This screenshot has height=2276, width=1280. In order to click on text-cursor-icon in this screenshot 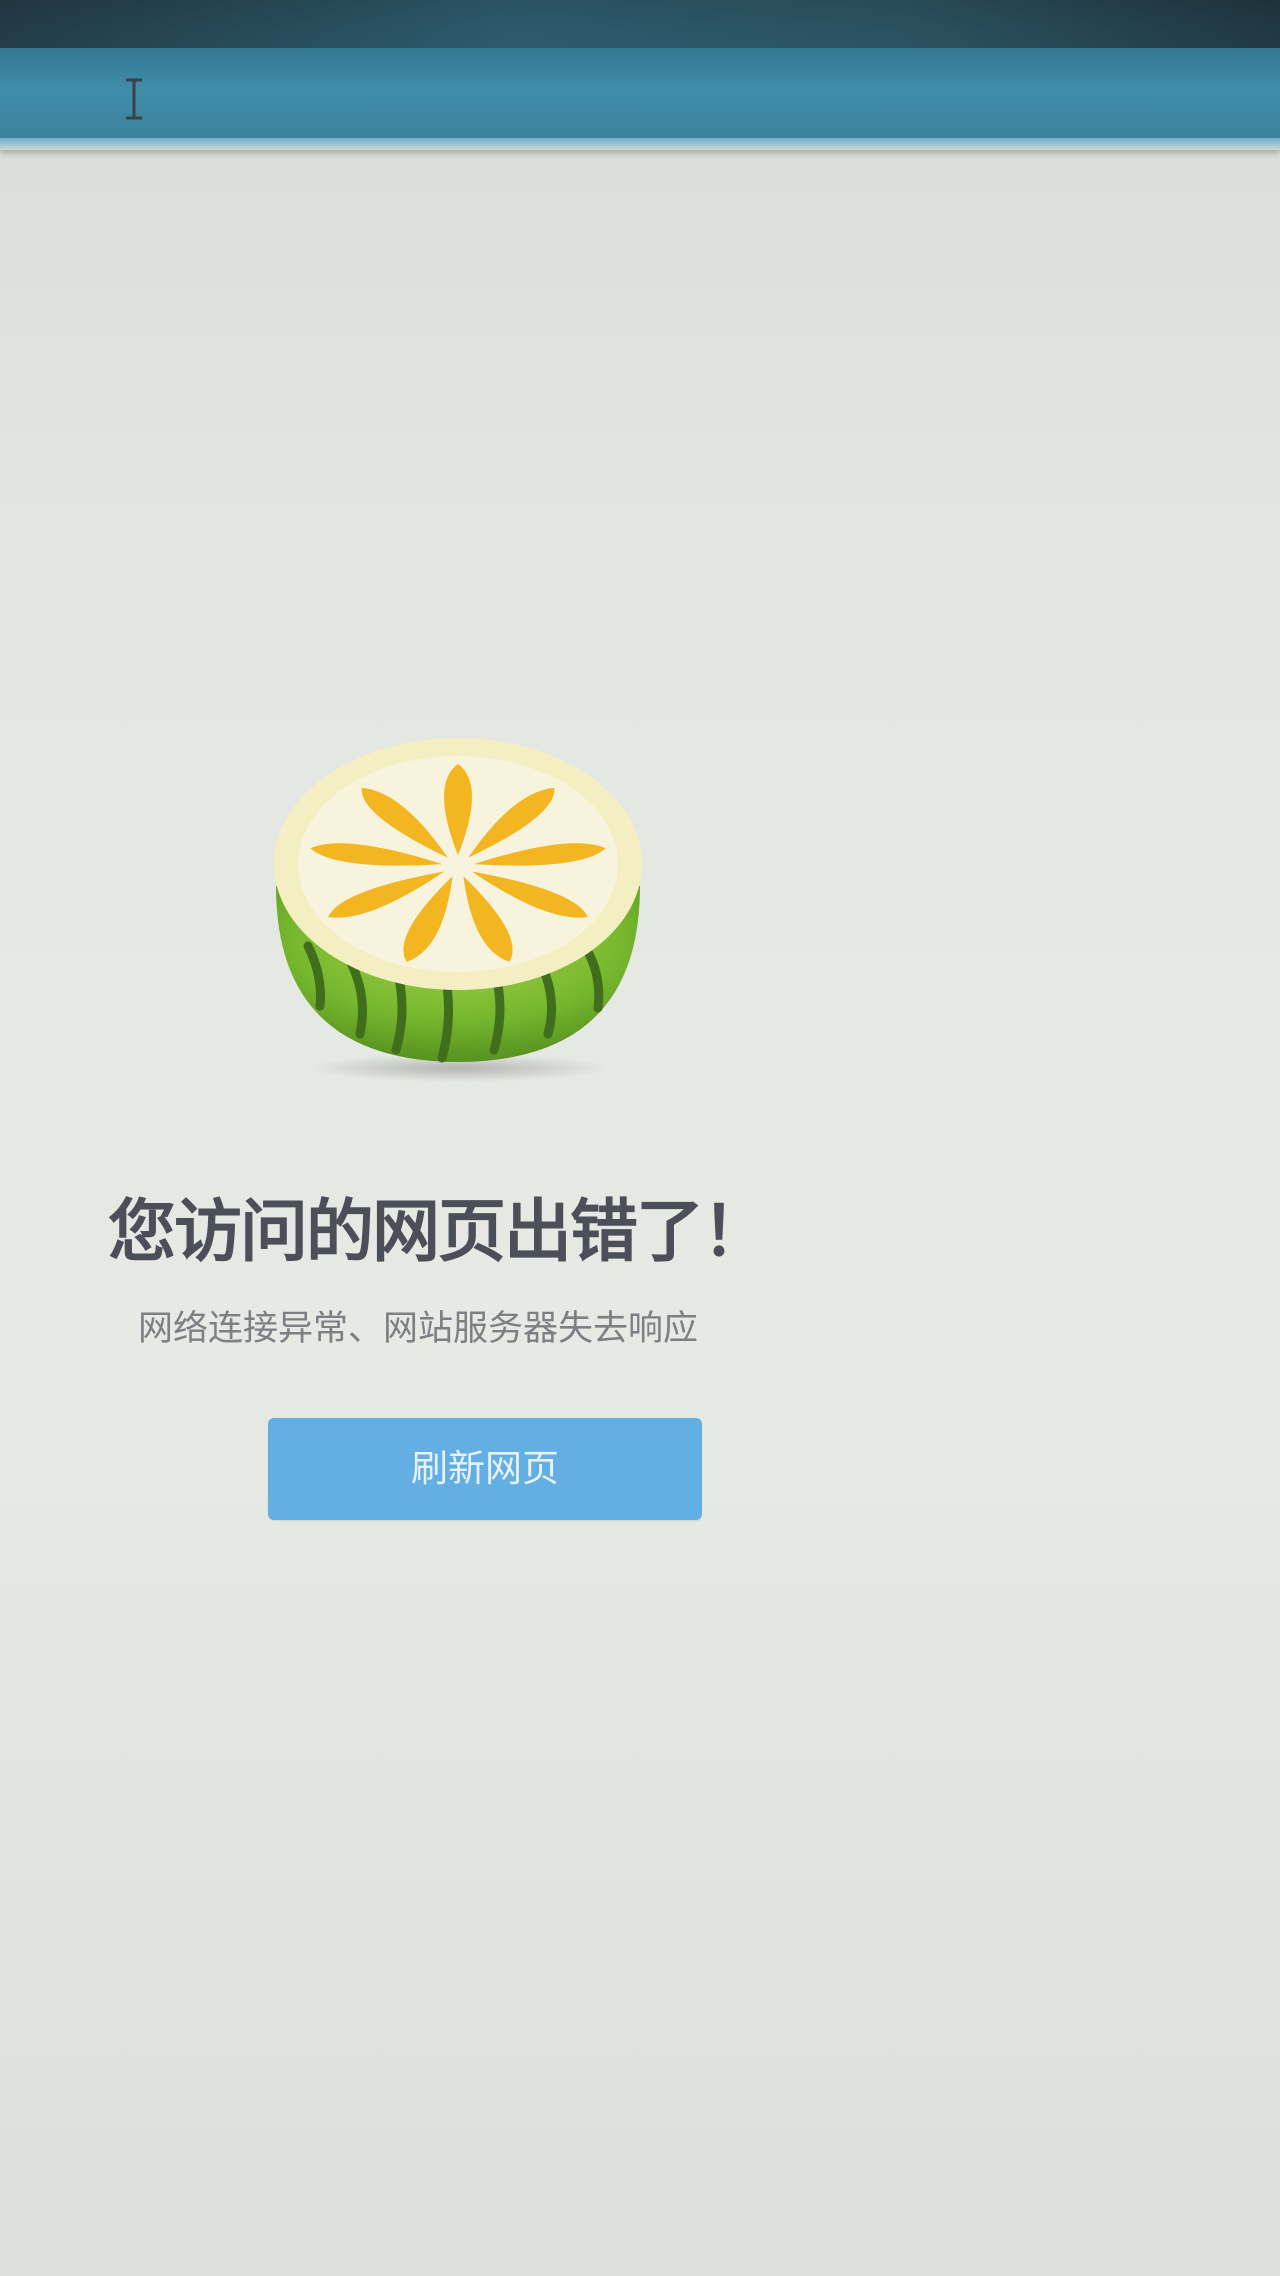, I will do `click(134, 99)`.